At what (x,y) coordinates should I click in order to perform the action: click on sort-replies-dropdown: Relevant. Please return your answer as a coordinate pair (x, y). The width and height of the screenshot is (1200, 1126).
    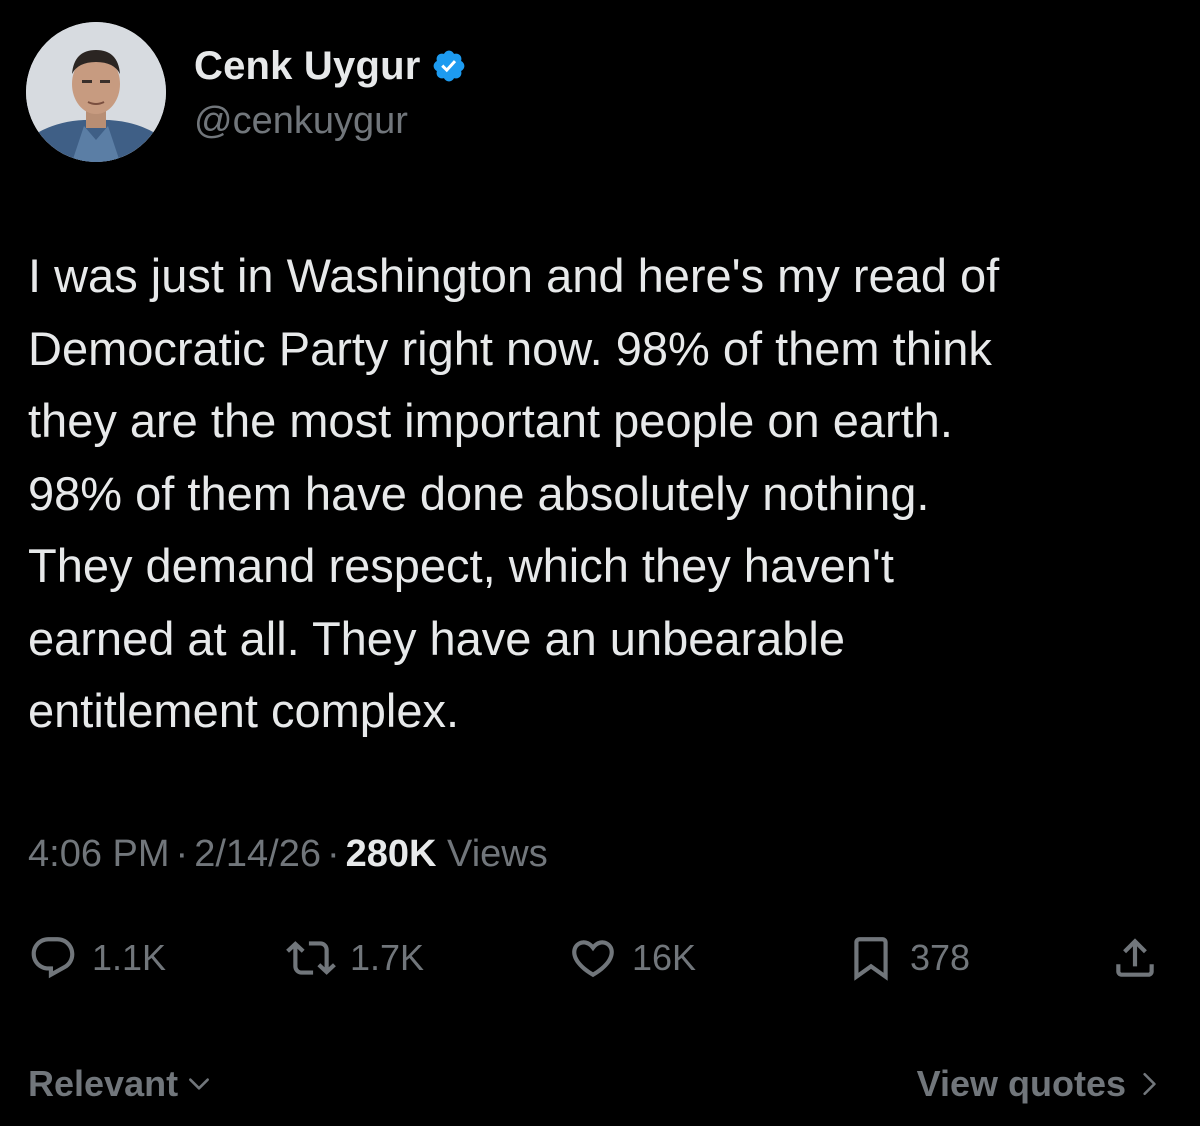
    Looking at the image, I should click on (120, 1084).